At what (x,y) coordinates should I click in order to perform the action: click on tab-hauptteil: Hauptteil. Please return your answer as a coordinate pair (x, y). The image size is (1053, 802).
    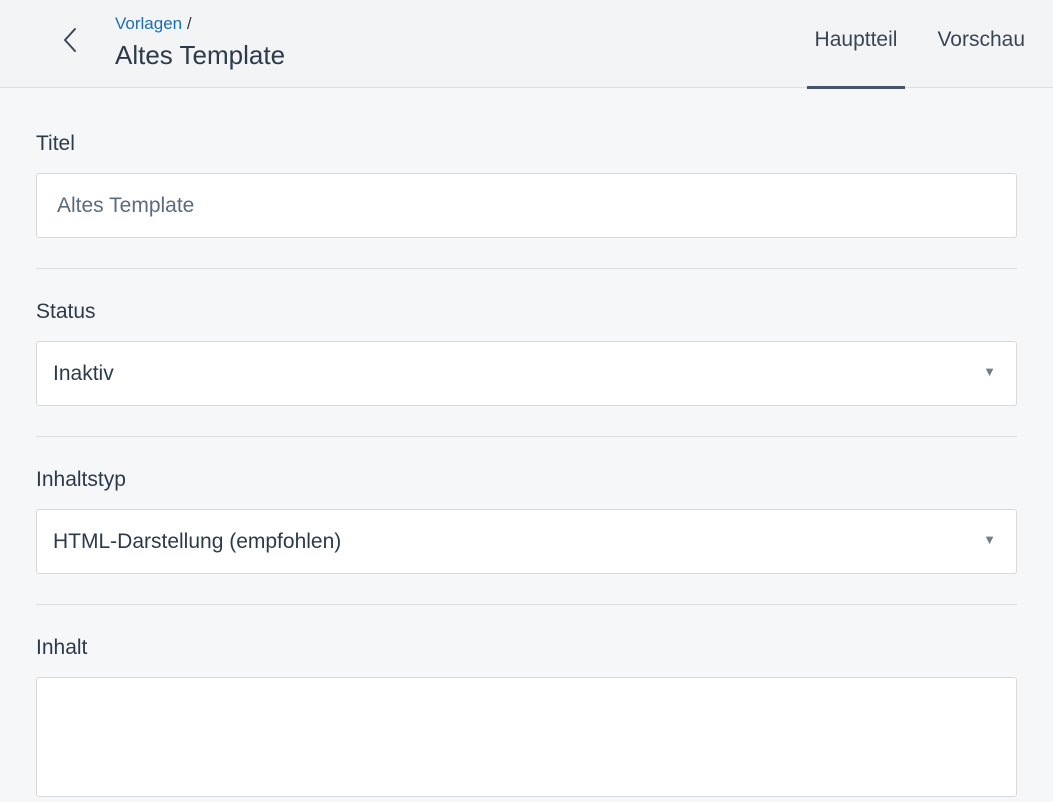
    Looking at the image, I should click on (856, 44).